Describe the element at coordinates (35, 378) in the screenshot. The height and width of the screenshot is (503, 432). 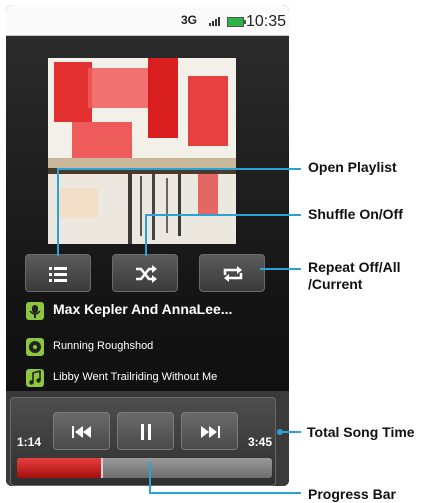
I see `music-note-icon` at that location.